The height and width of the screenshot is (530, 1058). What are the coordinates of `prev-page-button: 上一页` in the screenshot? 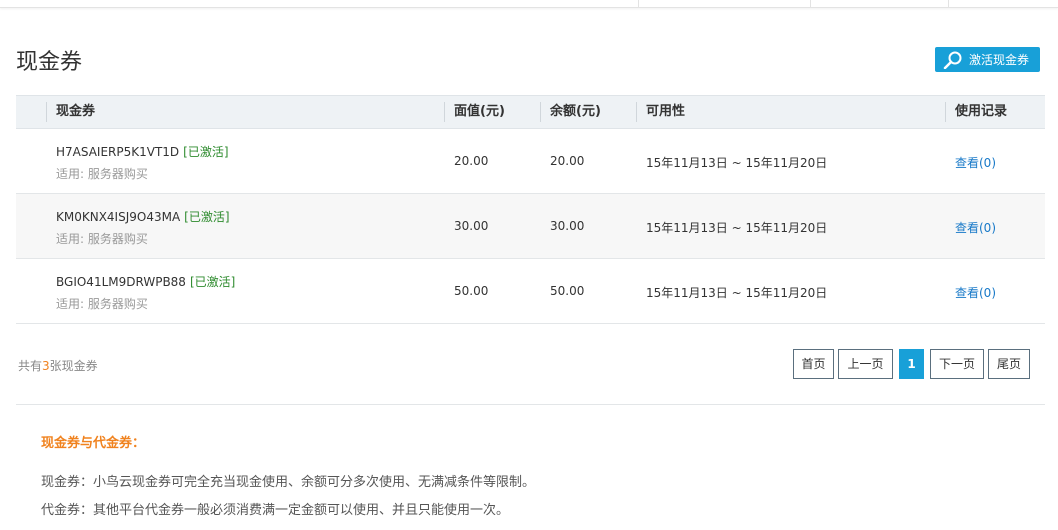 It's located at (865, 364).